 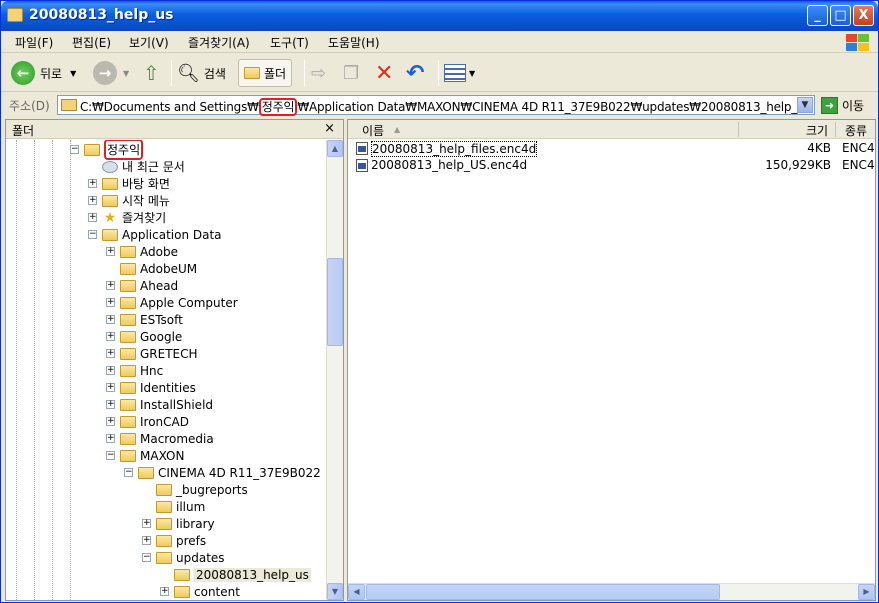 I want to click on scroll-thumb, so click(x=335, y=302).